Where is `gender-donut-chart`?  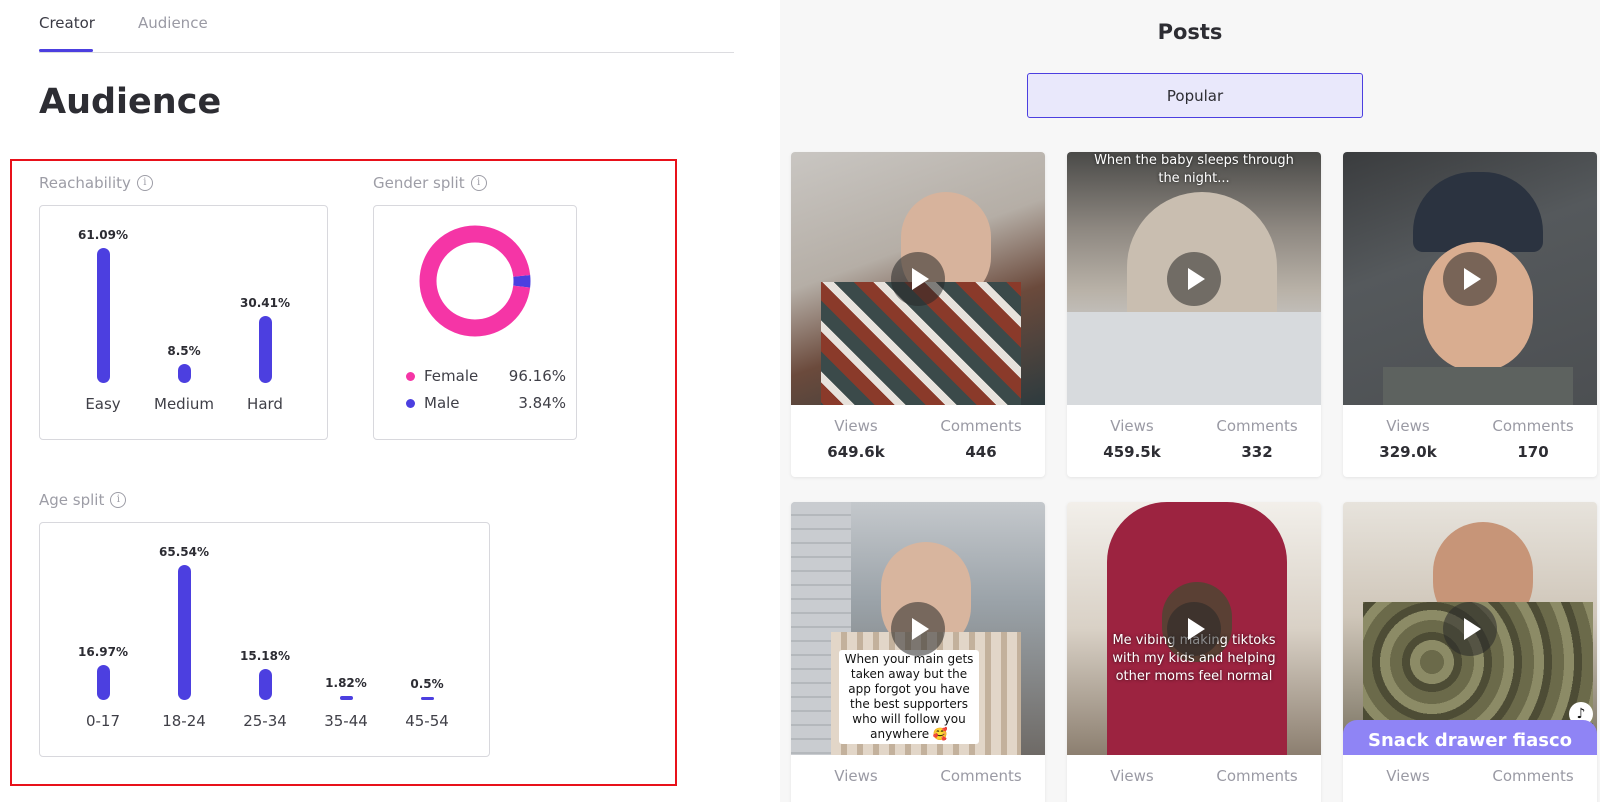 gender-donut-chart is located at coordinates (475, 281).